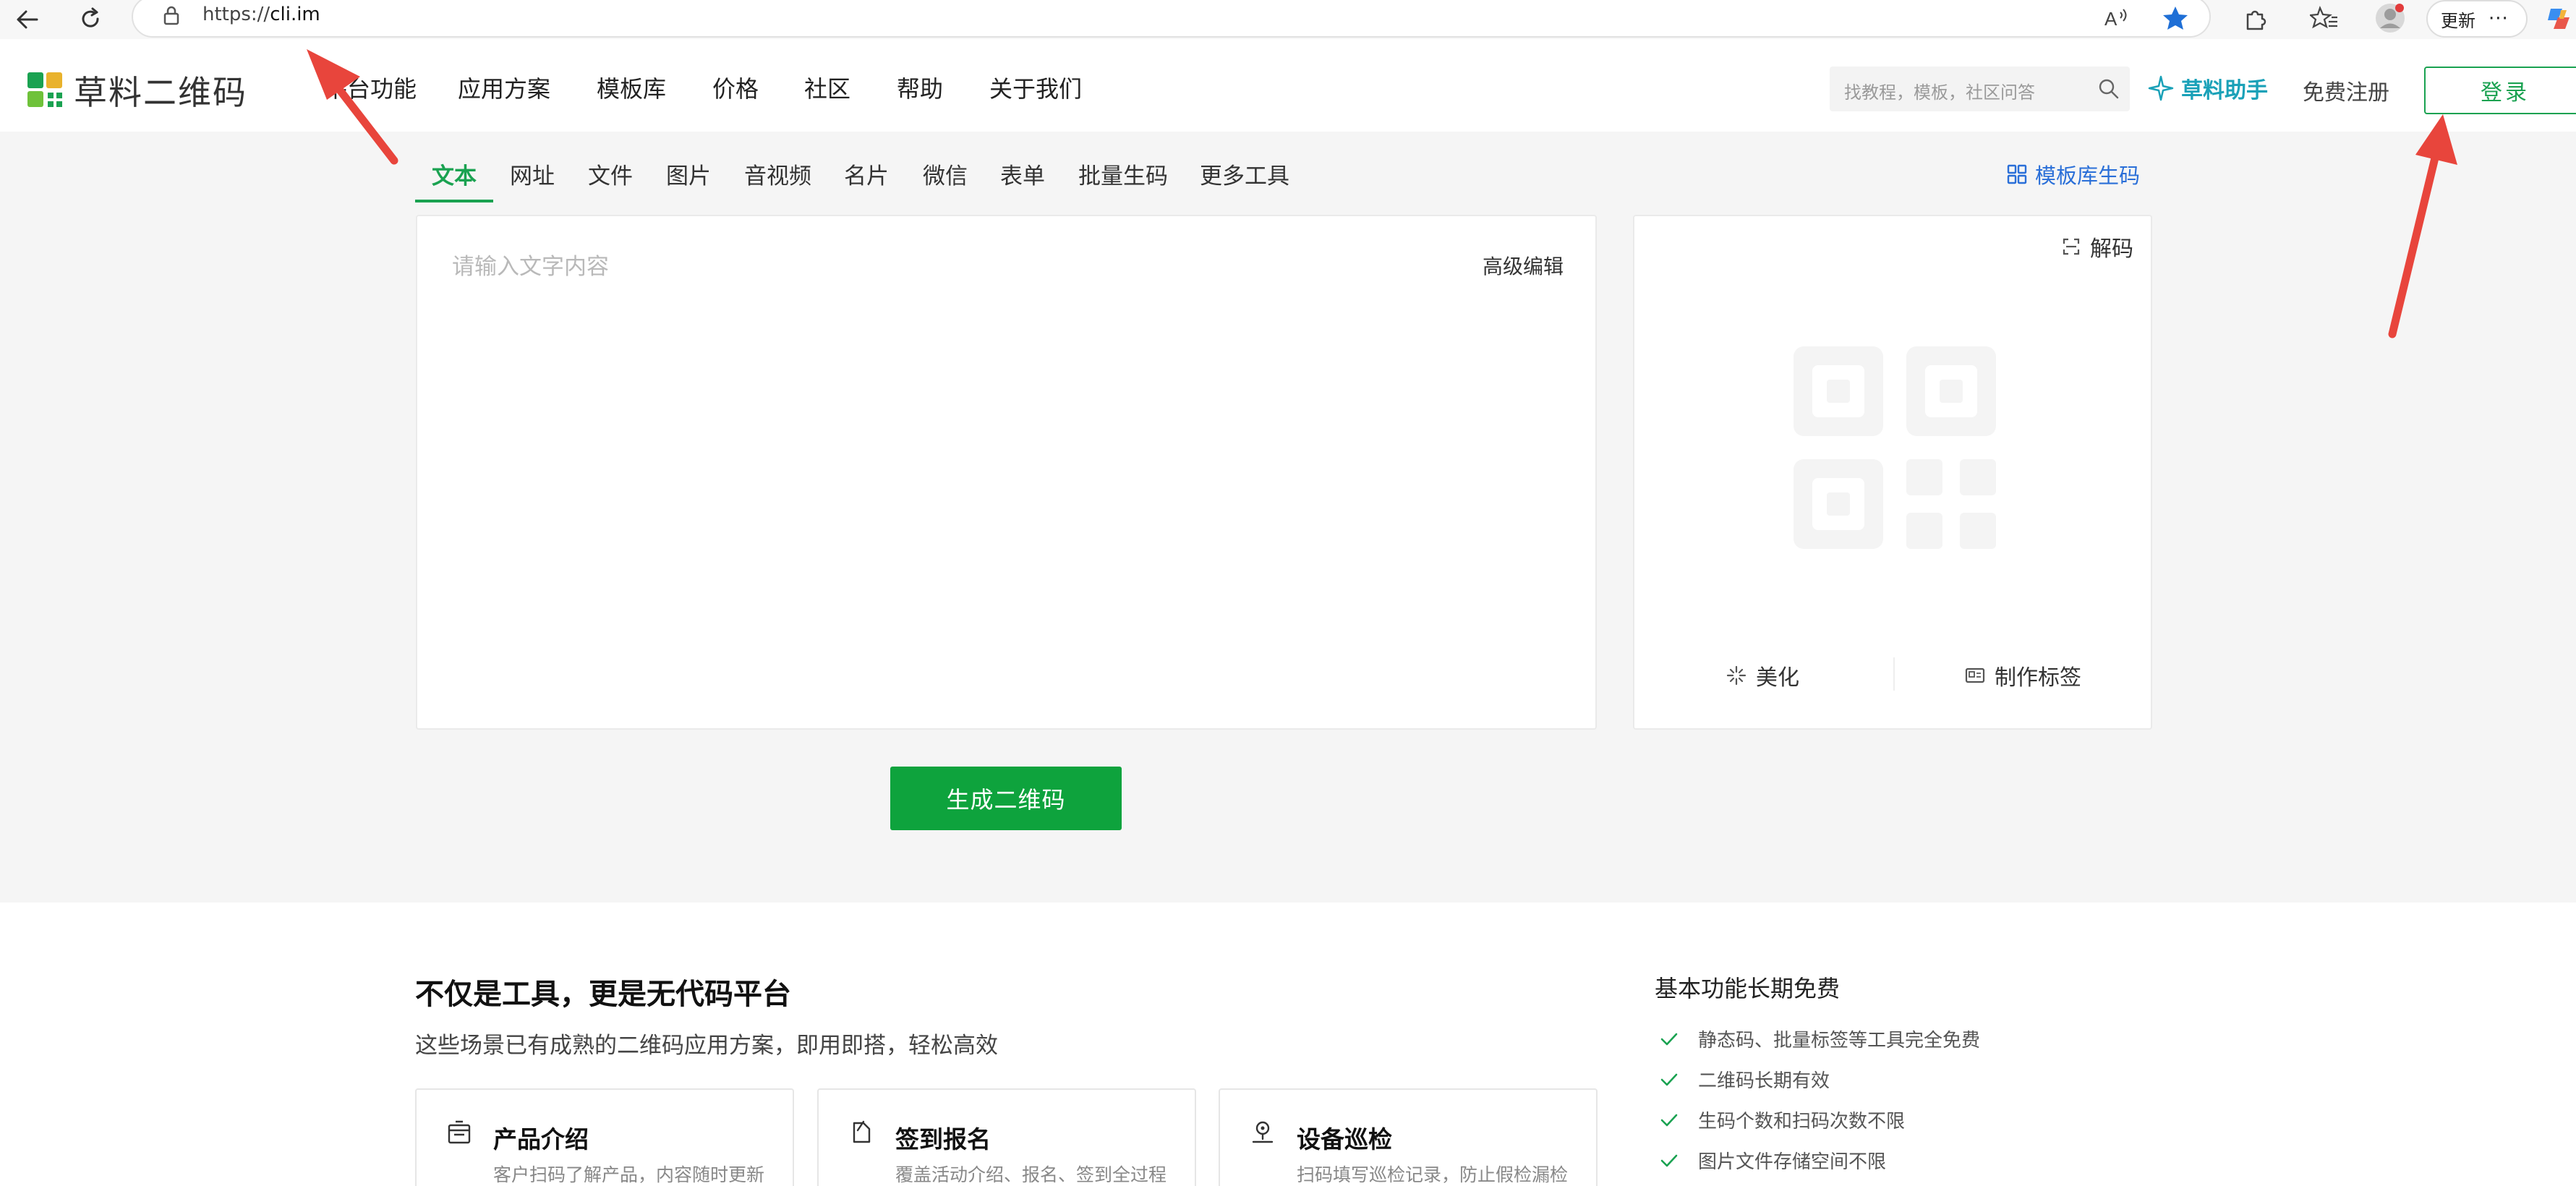 This screenshot has height=1186, width=2576. Describe the element at coordinates (504, 87) in the screenshot. I see `nav-solutions: 应用方案` at that location.